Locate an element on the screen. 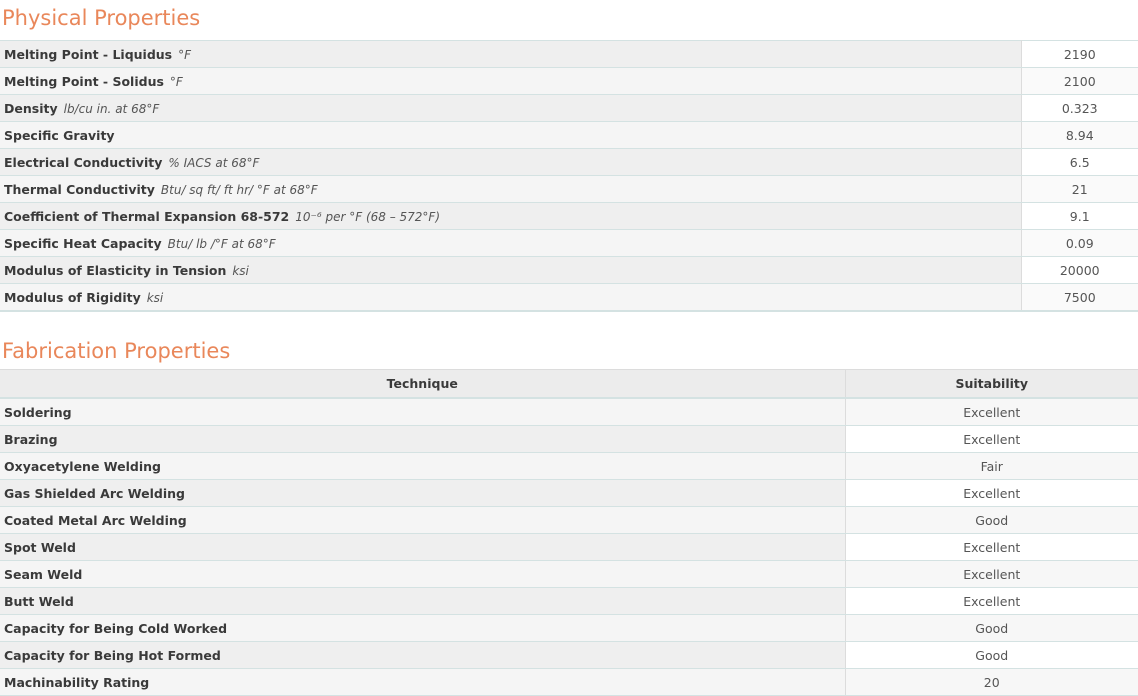 The width and height of the screenshot is (1138, 696). property-unit: 10⁻⁶ per °F (68 – 572°F) is located at coordinates (368, 216).